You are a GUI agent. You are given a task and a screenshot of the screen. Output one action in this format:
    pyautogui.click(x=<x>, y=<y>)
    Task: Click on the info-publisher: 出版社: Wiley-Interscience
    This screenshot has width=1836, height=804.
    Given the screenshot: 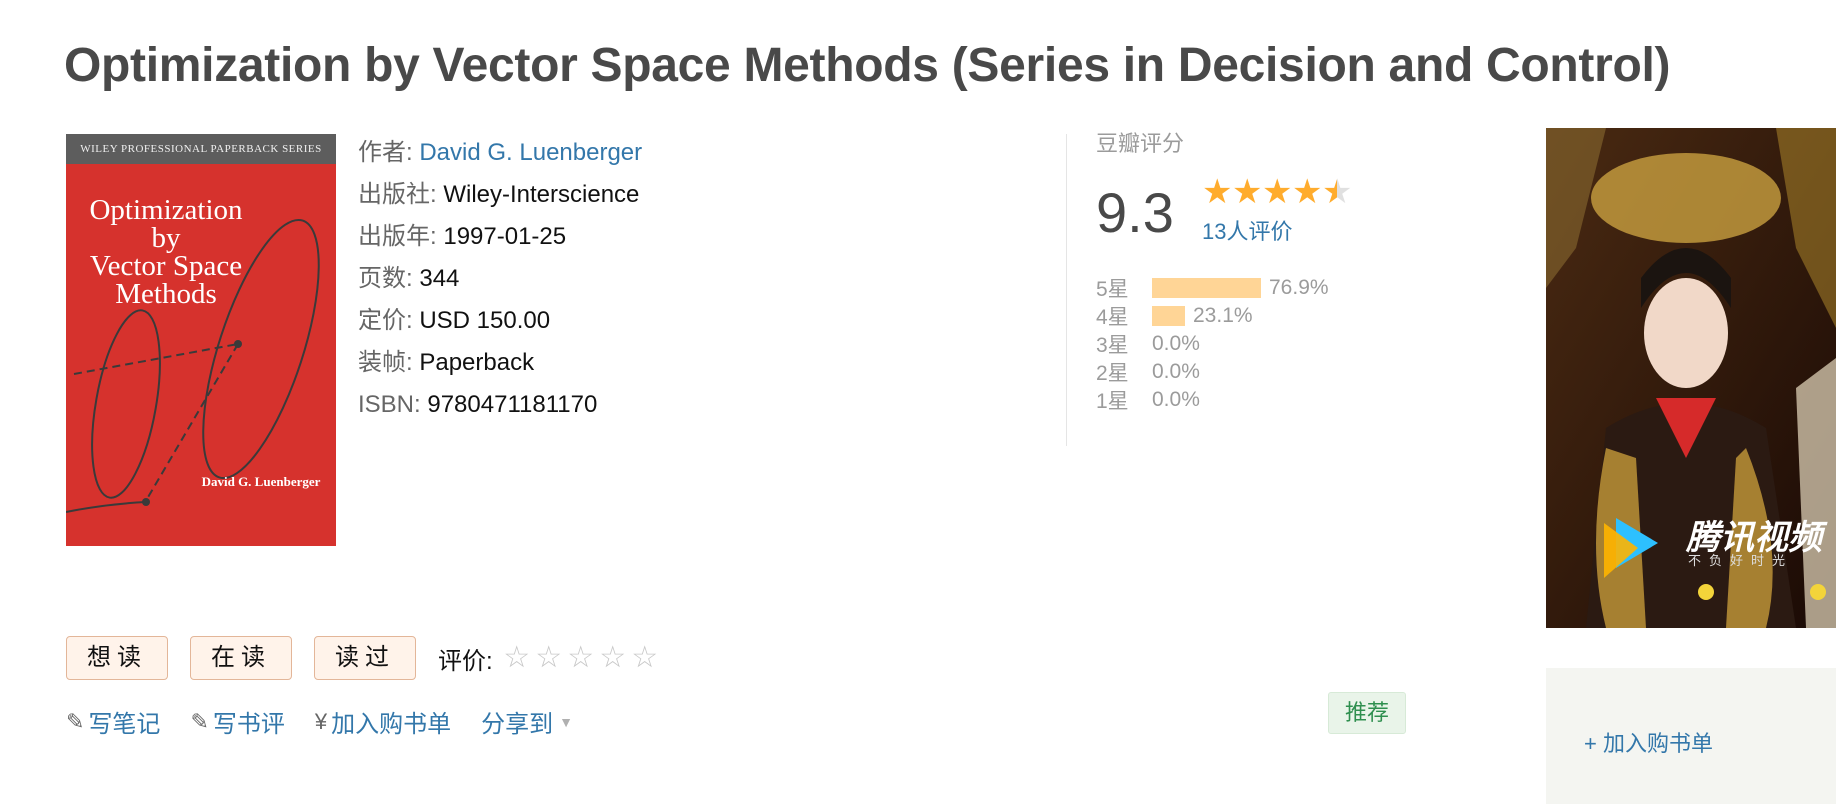 What is the action you would take?
    pyautogui.click(x=500, y=195)
    